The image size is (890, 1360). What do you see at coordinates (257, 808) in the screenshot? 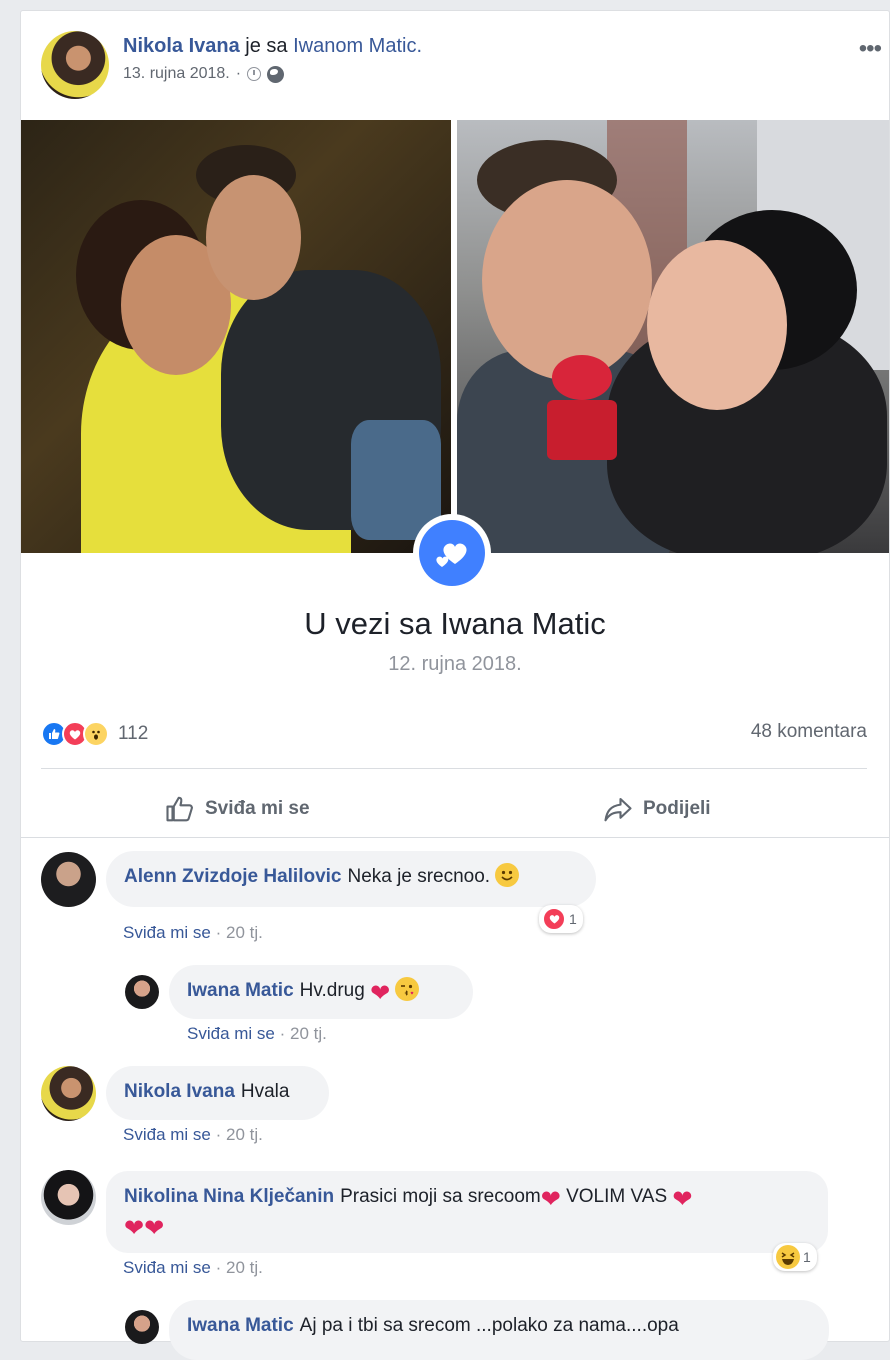
I see `like-label: Sviđa mi se` at bounding box center [257, 808].